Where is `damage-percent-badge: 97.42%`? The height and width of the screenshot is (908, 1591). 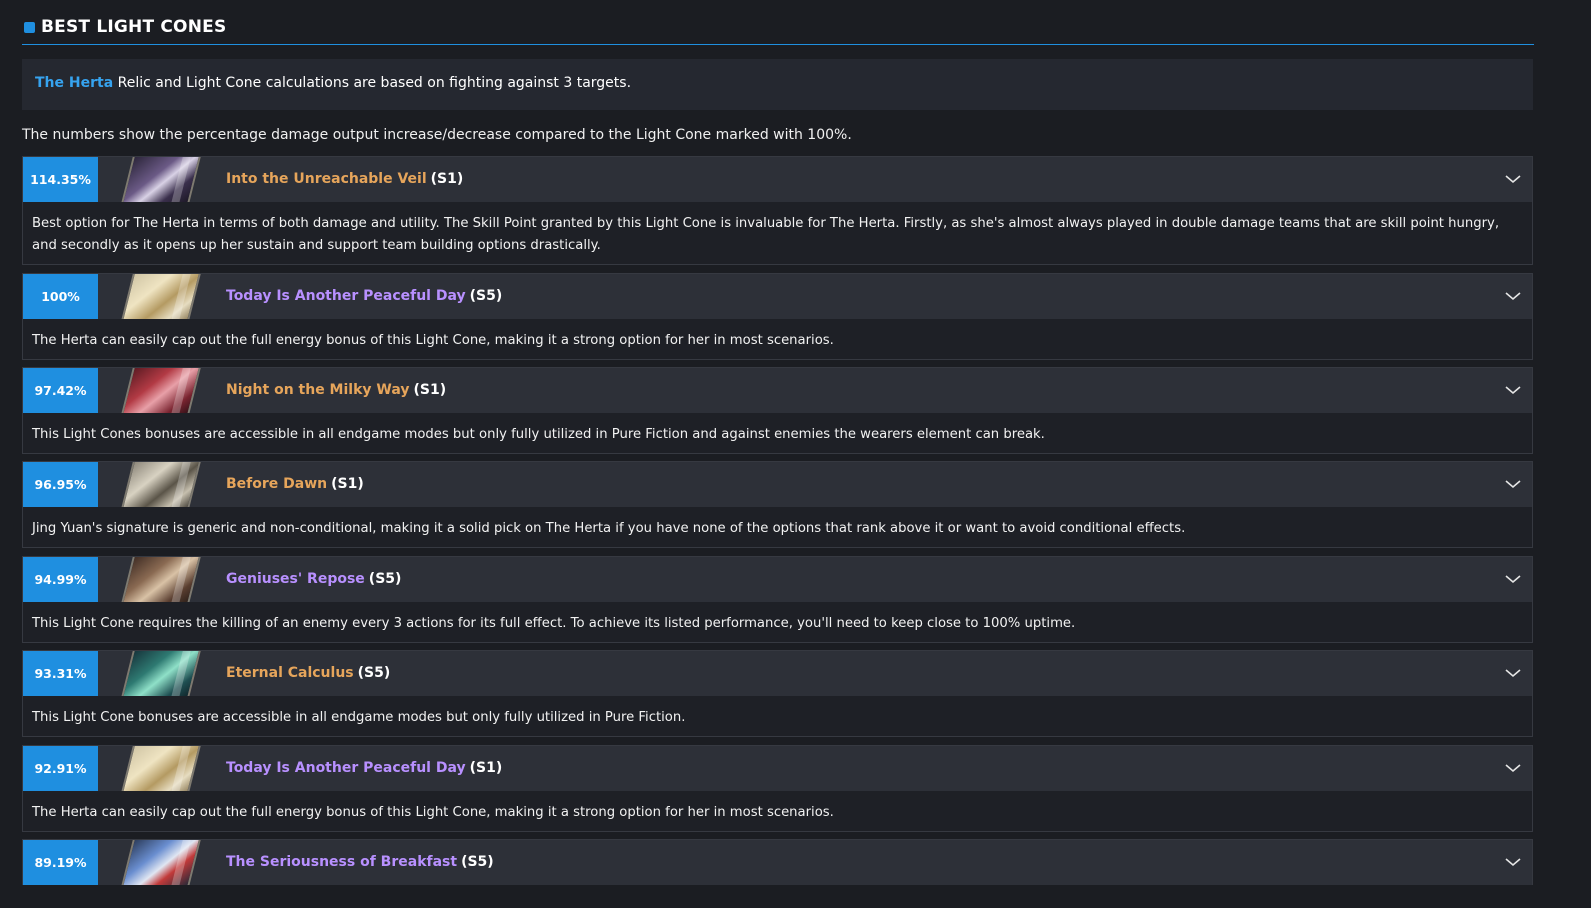 damage-percent-badge: 97.42% is located at coordinates (60, 390).